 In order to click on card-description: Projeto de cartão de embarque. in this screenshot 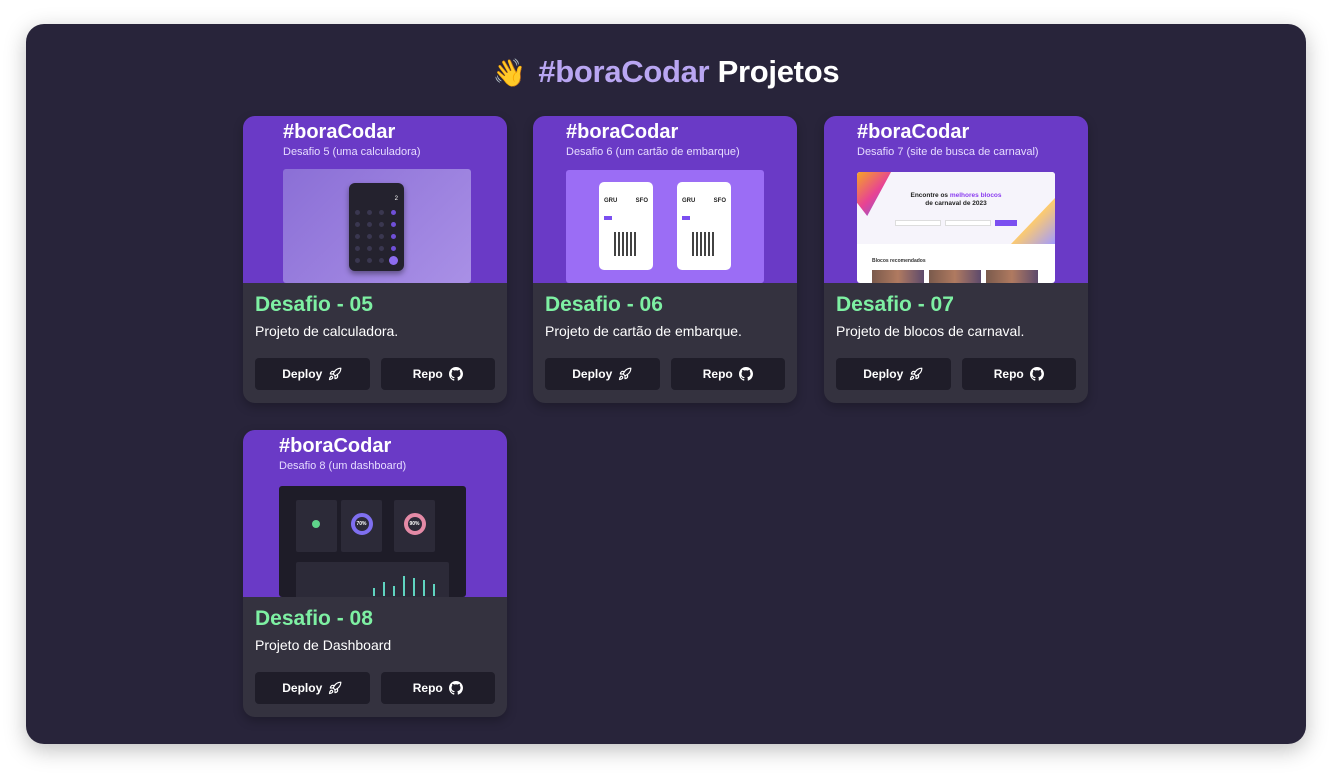, I will do `click(643, 331)`.